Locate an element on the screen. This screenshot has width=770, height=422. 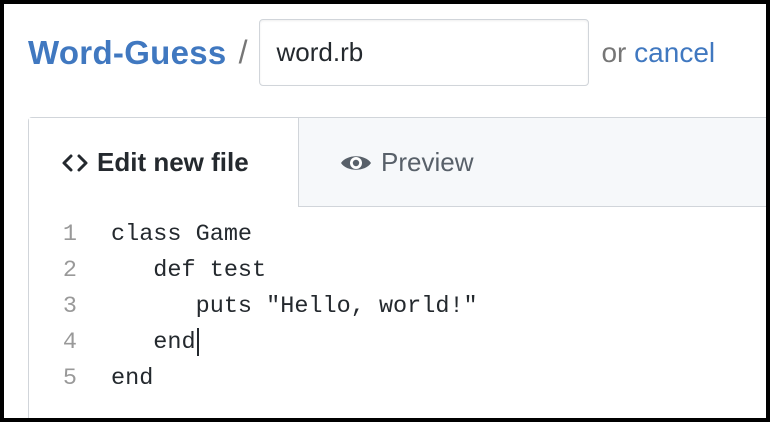
code-line: 3 puts "Hello, world!" is located at coordinates (397, 306).